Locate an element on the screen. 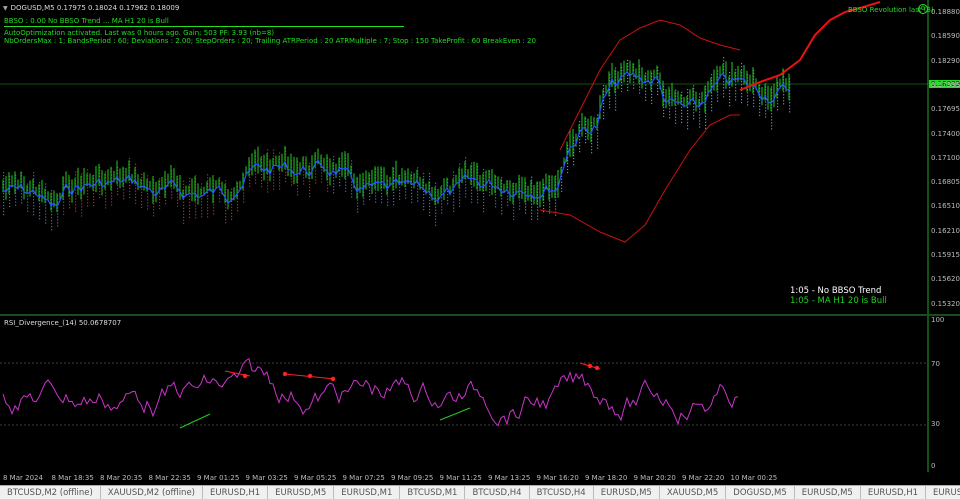  gear-icon: ⚙ is located at coordinates (923, 9).